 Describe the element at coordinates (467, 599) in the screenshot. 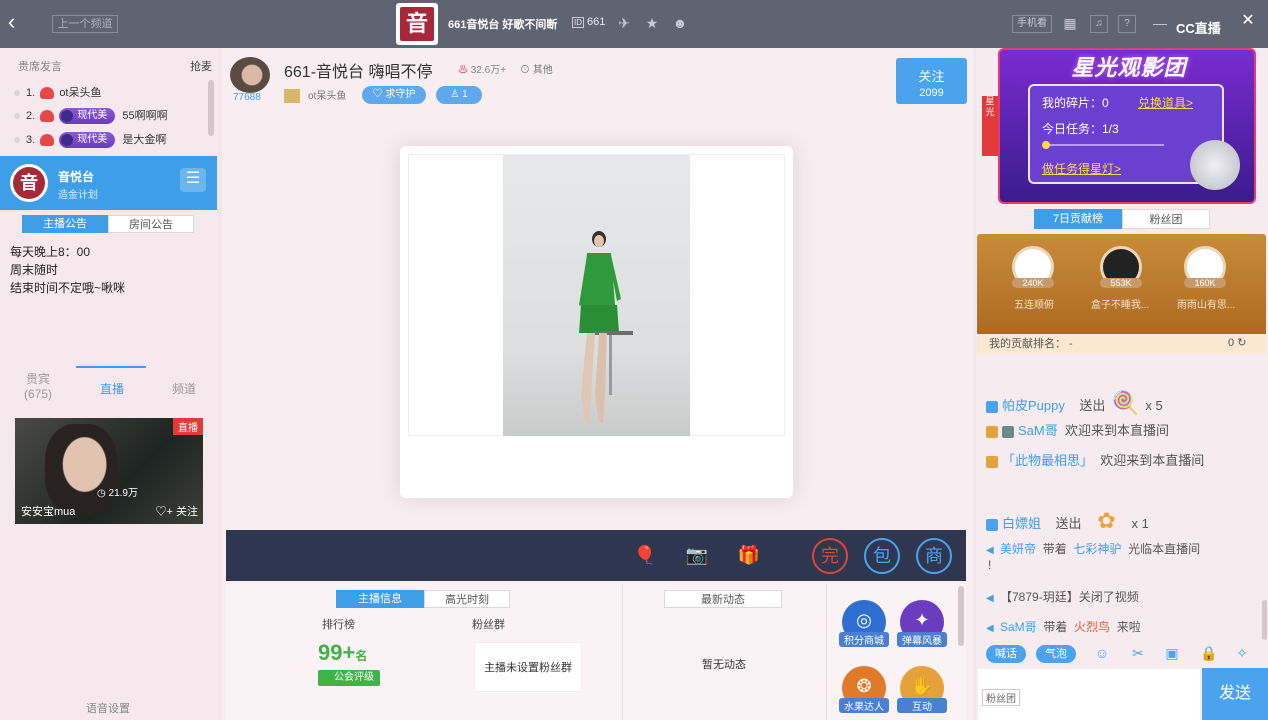

I see `tab-highlights: 高光时刻` at that location.